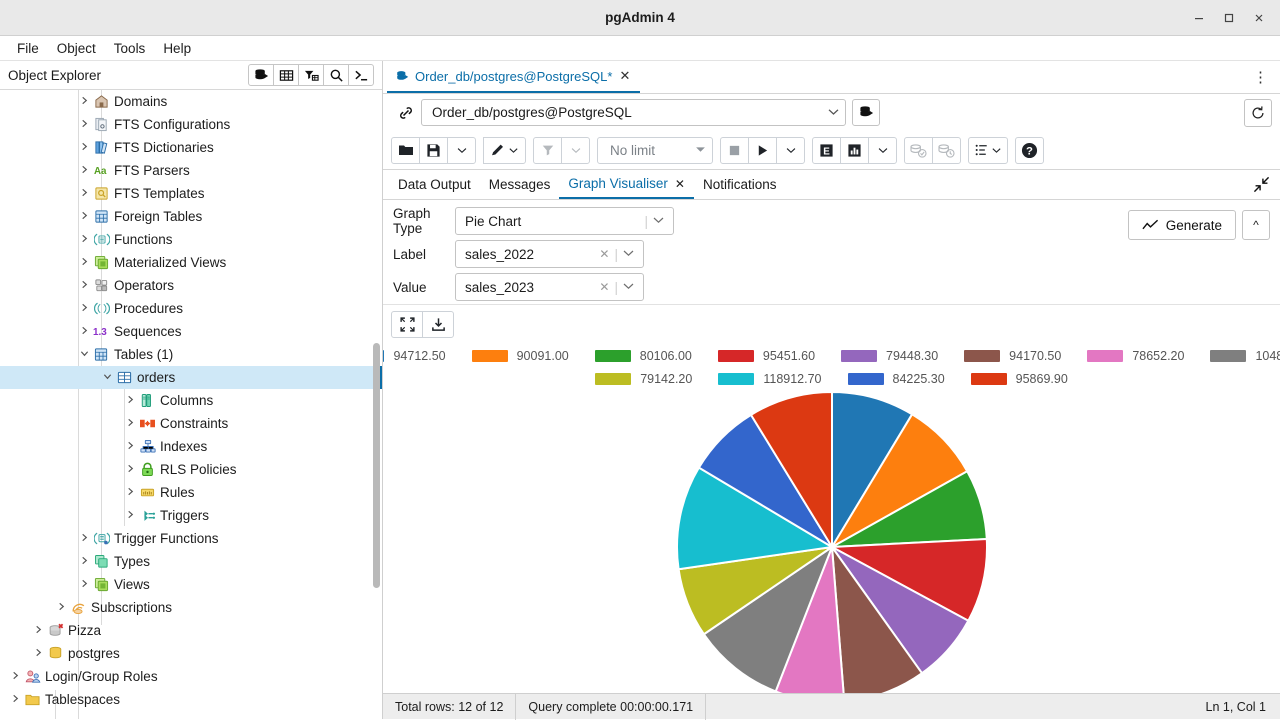 The width and height of the screenshot is (1280, 720). Describe the element at coordinates (376, 465) in the screenshot. I see `tree-scrollbar` at that location.